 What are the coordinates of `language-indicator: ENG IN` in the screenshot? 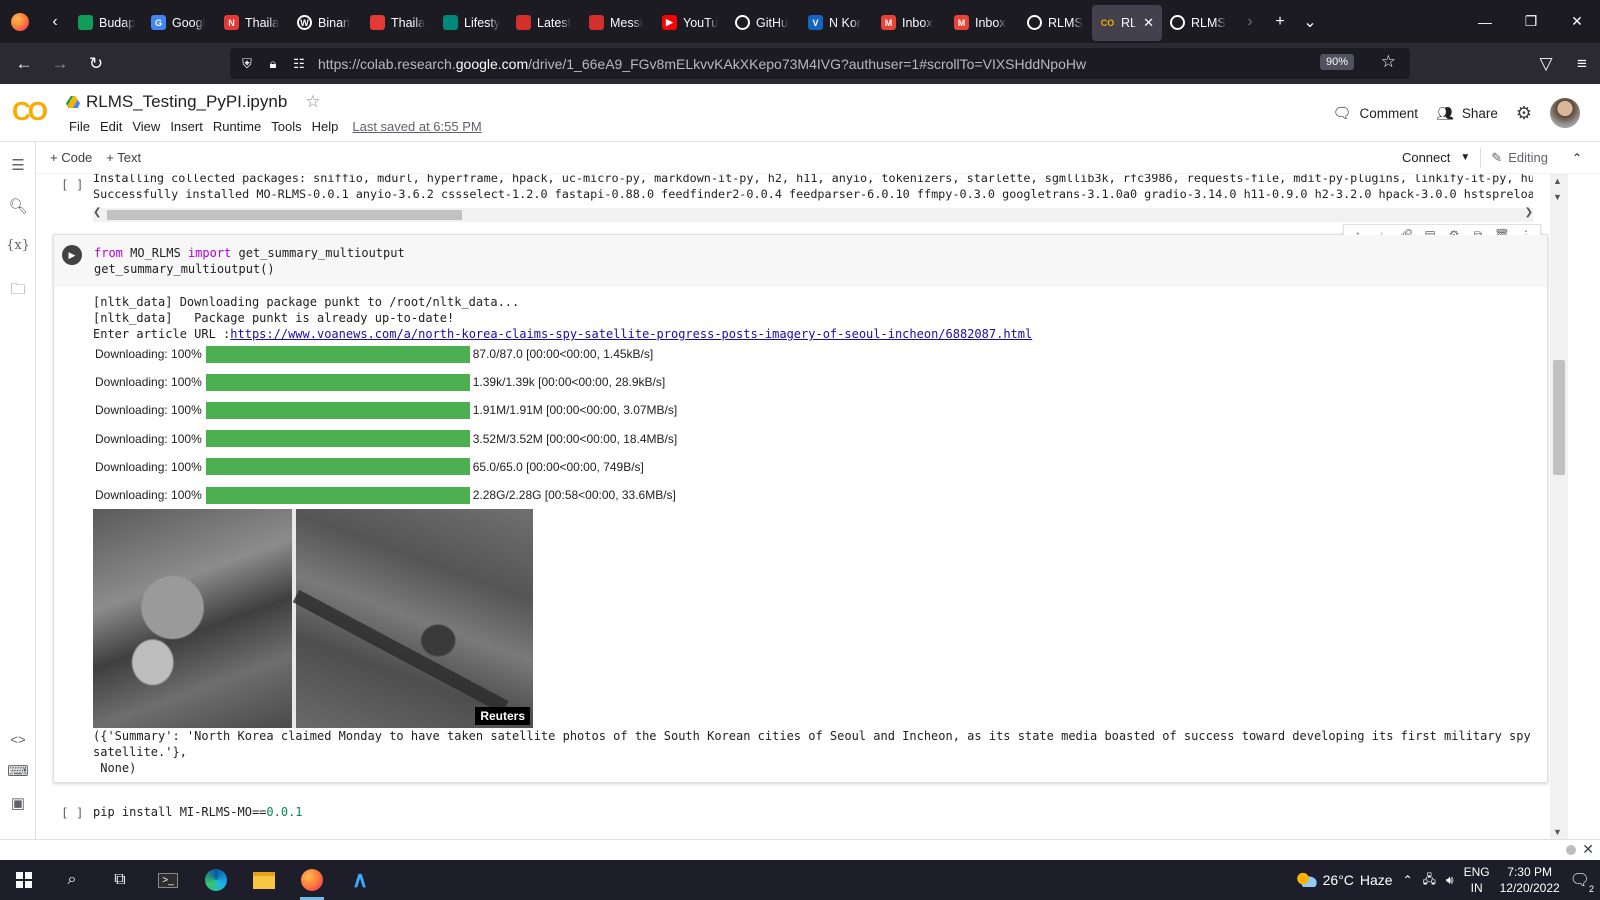 It's located at (1477, 880).